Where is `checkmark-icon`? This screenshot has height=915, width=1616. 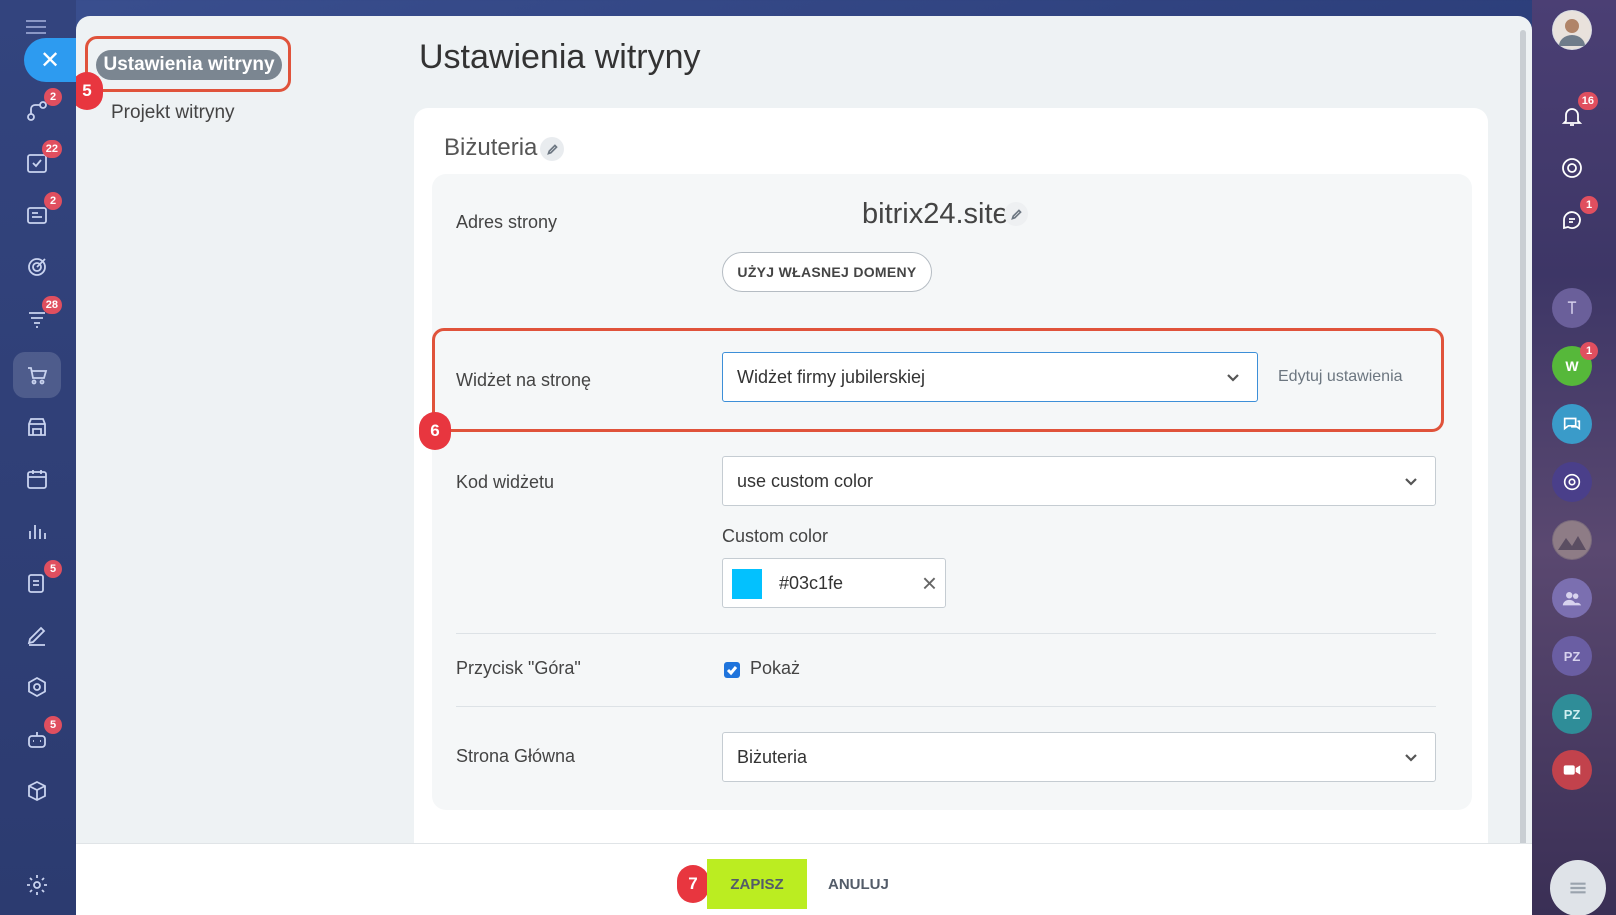 checkmark-icon is located at coordinates (732, 671).